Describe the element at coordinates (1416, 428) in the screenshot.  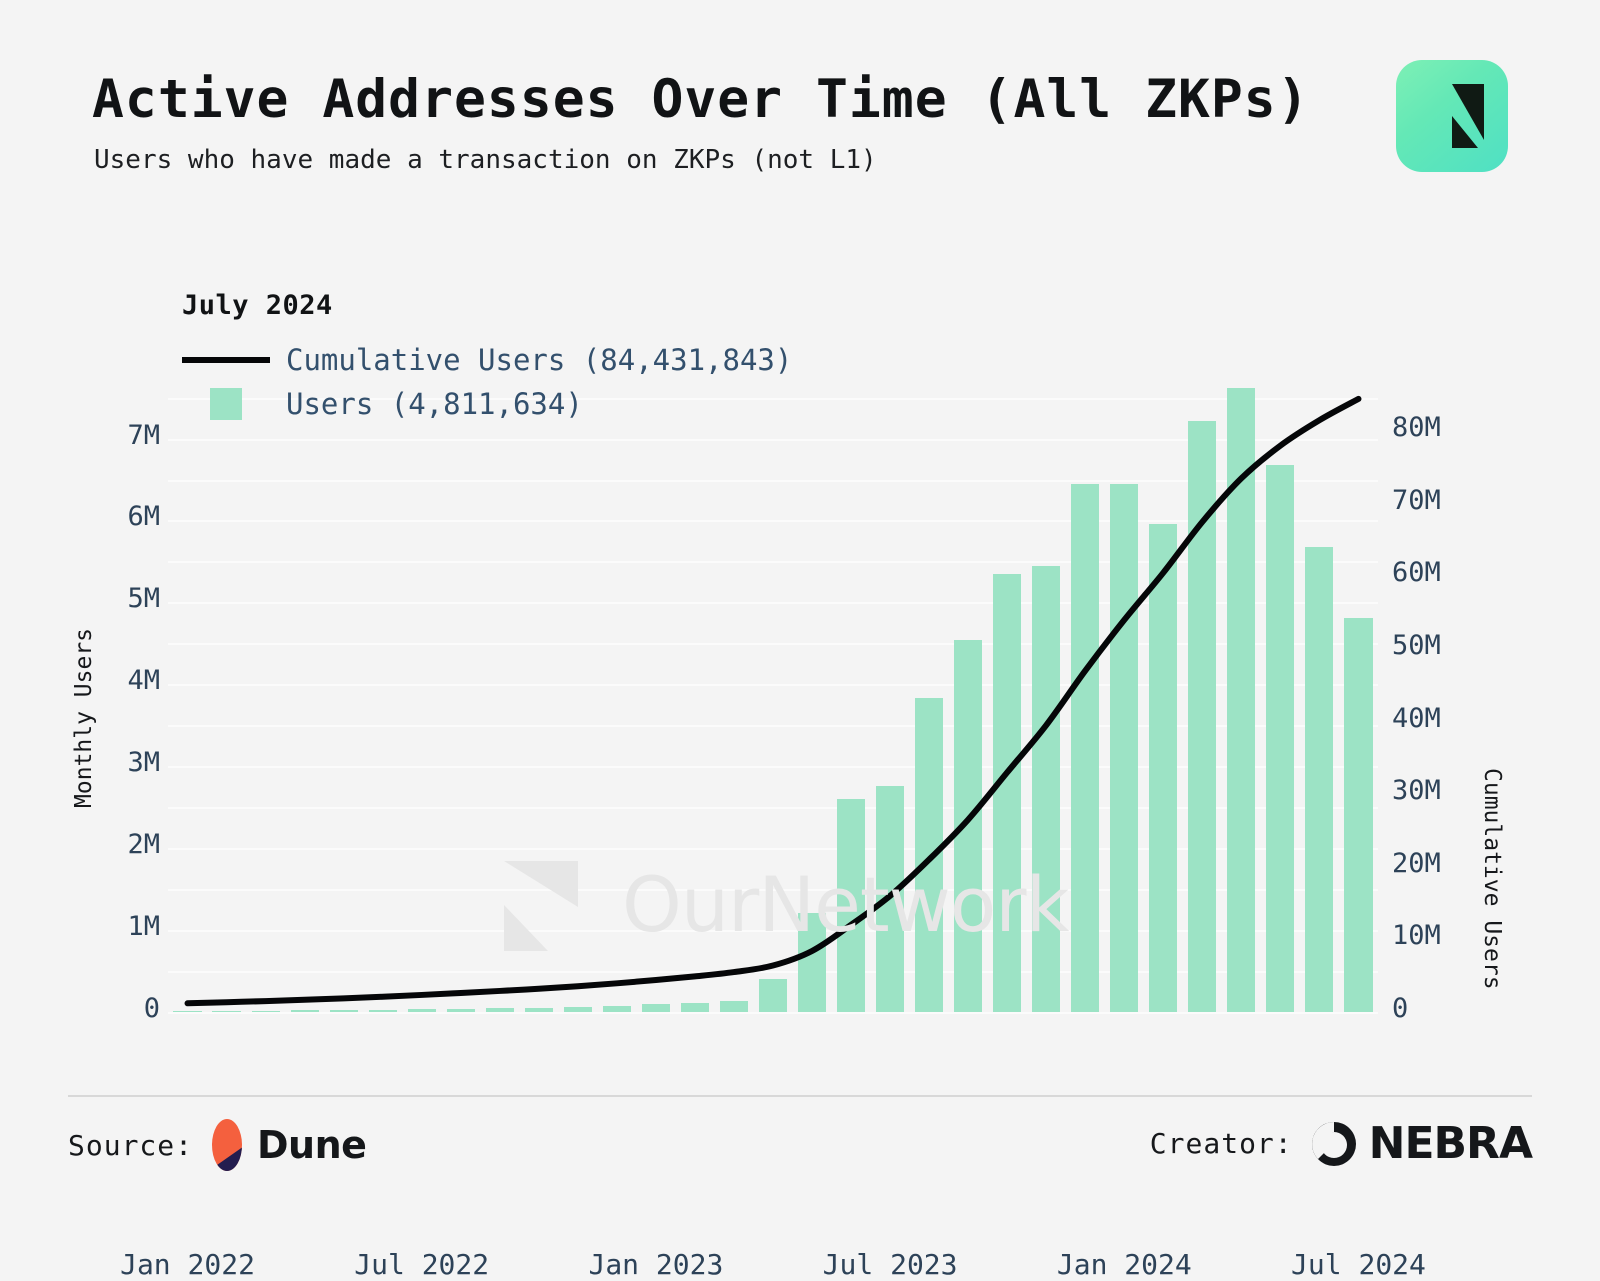
I see `y-axis-right-tick: 80M` at that location.